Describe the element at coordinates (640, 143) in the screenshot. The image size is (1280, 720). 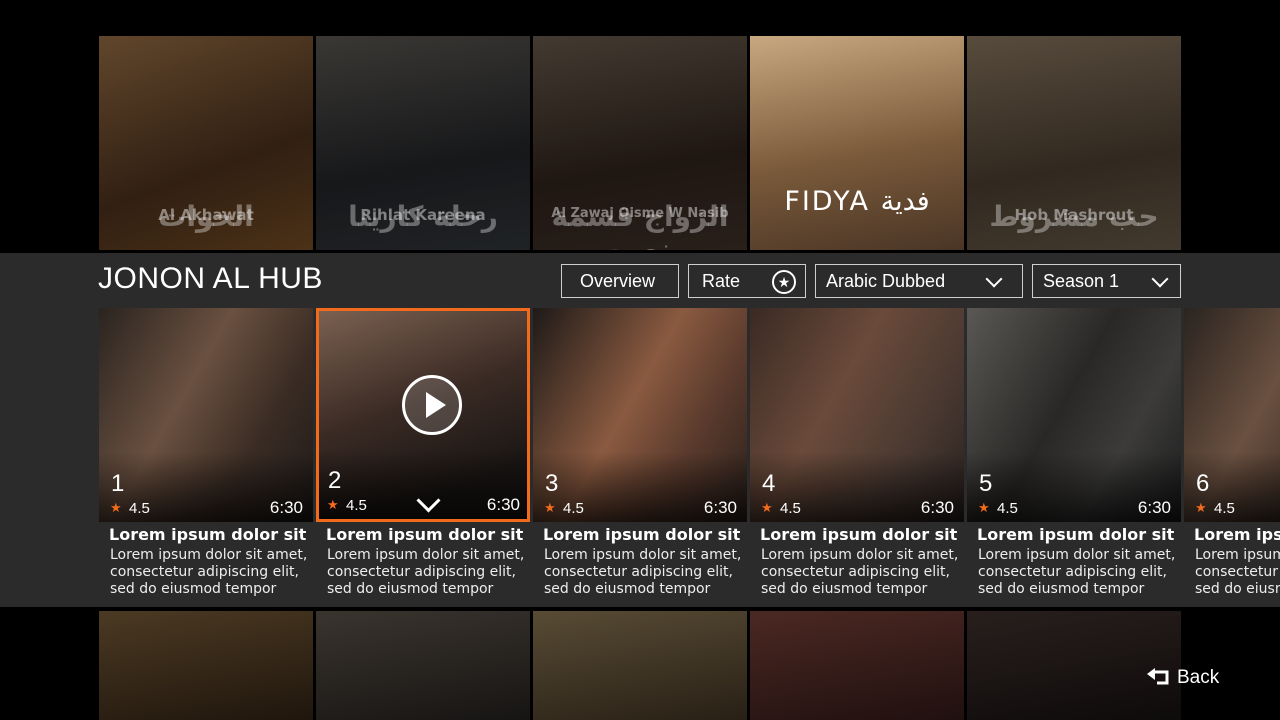
I see `poster-al-zawaj: الزواج قسمة ونصيب Al Zawaj Qisme W Nasib` at that location.